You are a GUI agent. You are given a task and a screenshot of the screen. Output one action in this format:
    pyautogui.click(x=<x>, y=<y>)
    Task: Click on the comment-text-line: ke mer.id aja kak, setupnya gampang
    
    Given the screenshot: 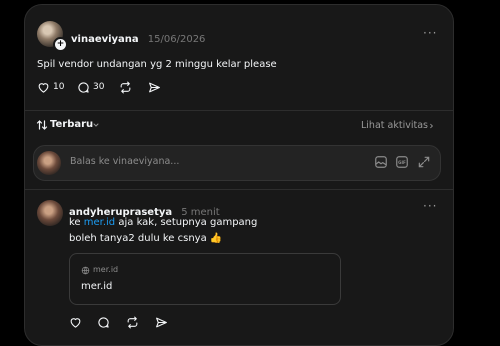 What is the action you would take?
    pyautogui.click(x=163, y=223)
    